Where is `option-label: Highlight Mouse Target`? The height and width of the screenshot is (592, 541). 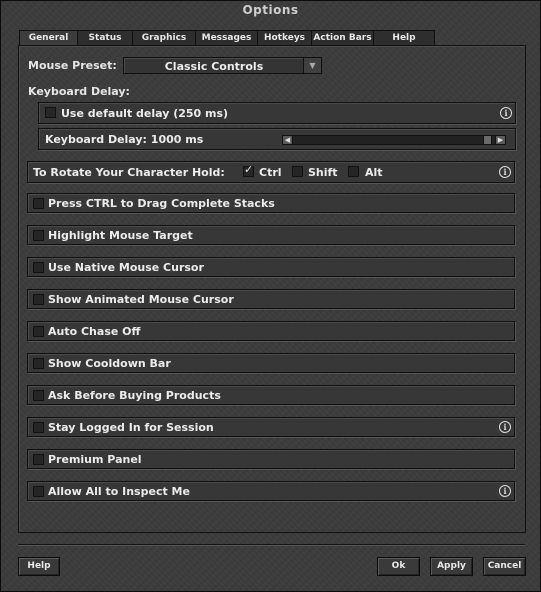
option-label: Highlight Mouse Target is located at coordinates (120, 235).